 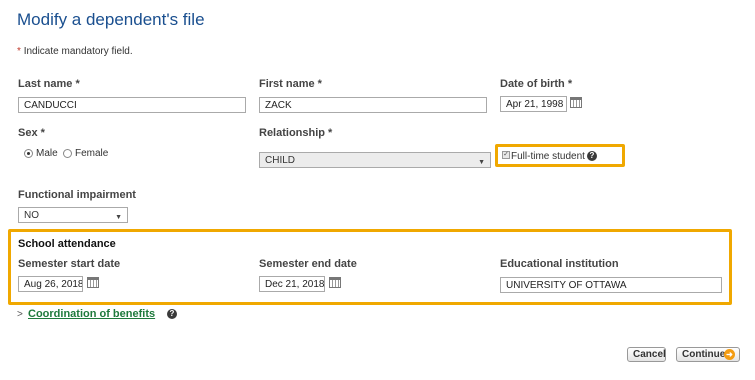 I want to click on dob-input: Apr 21, 1998, so click(x=533, y=104).